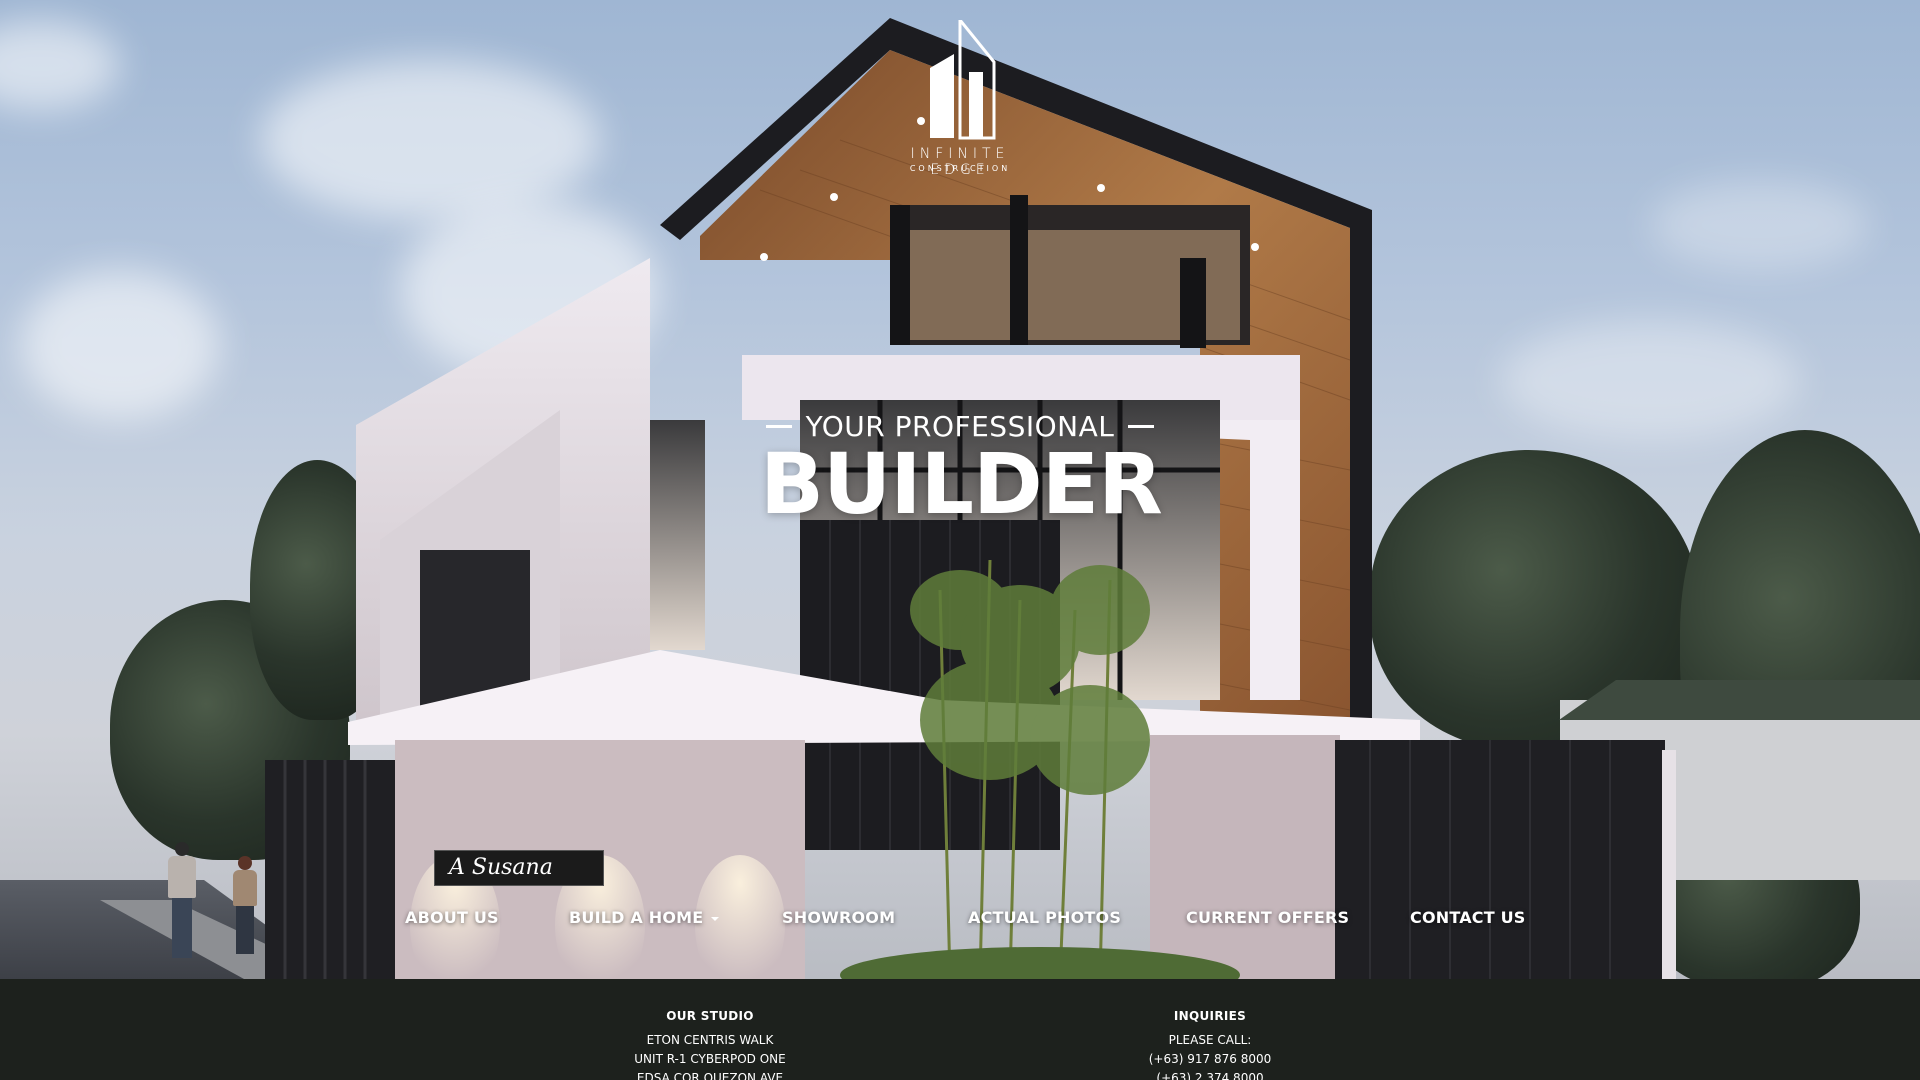 The height and width of the screenshot is (1080, 1920). I want to click on hero-heading: BUILDER, so click(961, 484).